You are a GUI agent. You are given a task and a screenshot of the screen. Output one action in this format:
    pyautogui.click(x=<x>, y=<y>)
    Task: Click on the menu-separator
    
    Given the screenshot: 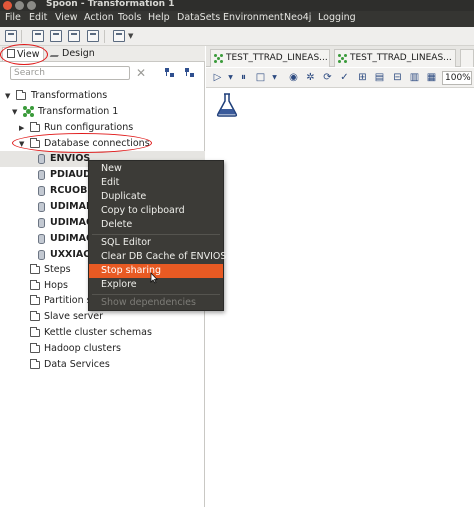 What is the action you would take?
    pyautogui.click(x=156, y=294)
    